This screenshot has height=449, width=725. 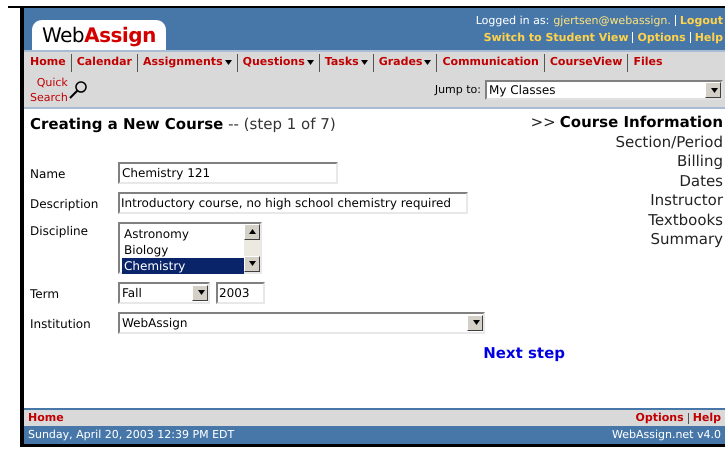 I want to click on logo: WebAssign, so click(x=99, y=35).